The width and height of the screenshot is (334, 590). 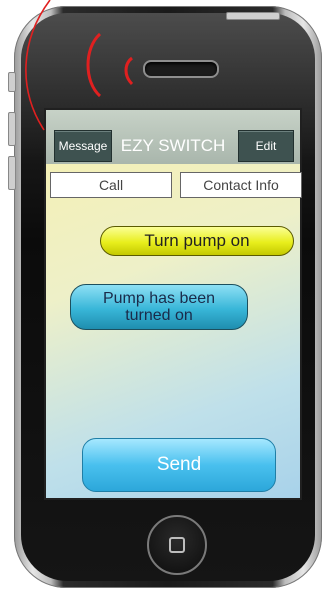 I want to click on signal-arc-outer, so click(x=94, y=65).